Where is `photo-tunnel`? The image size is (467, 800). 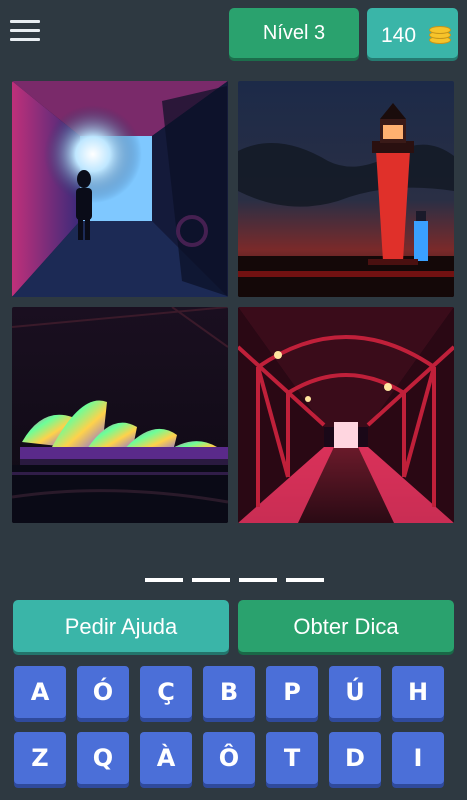 photo-tunnel is located at coordinates (120, 189).